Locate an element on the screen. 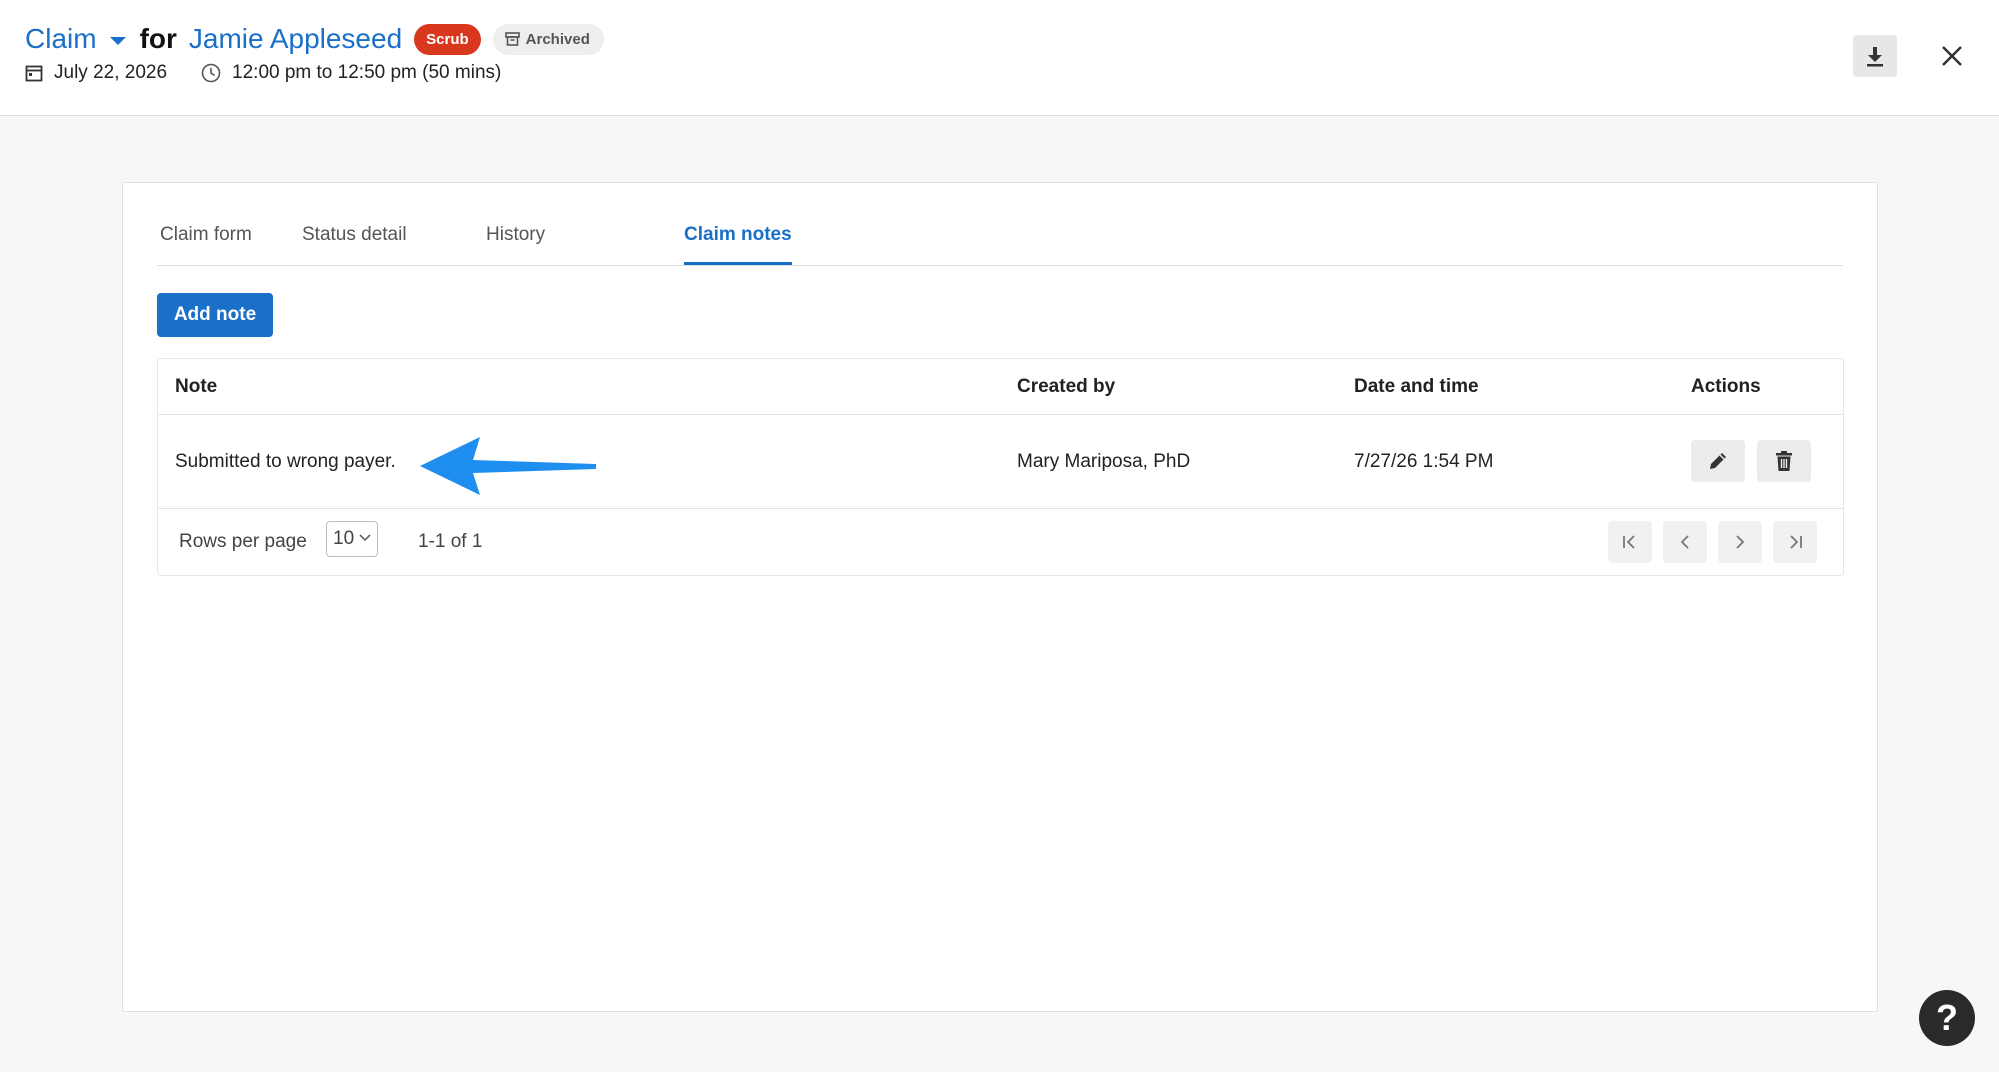 The height and width of the screenshot is (1072, 1999). clock-icon is located at coordinates (211, 73).